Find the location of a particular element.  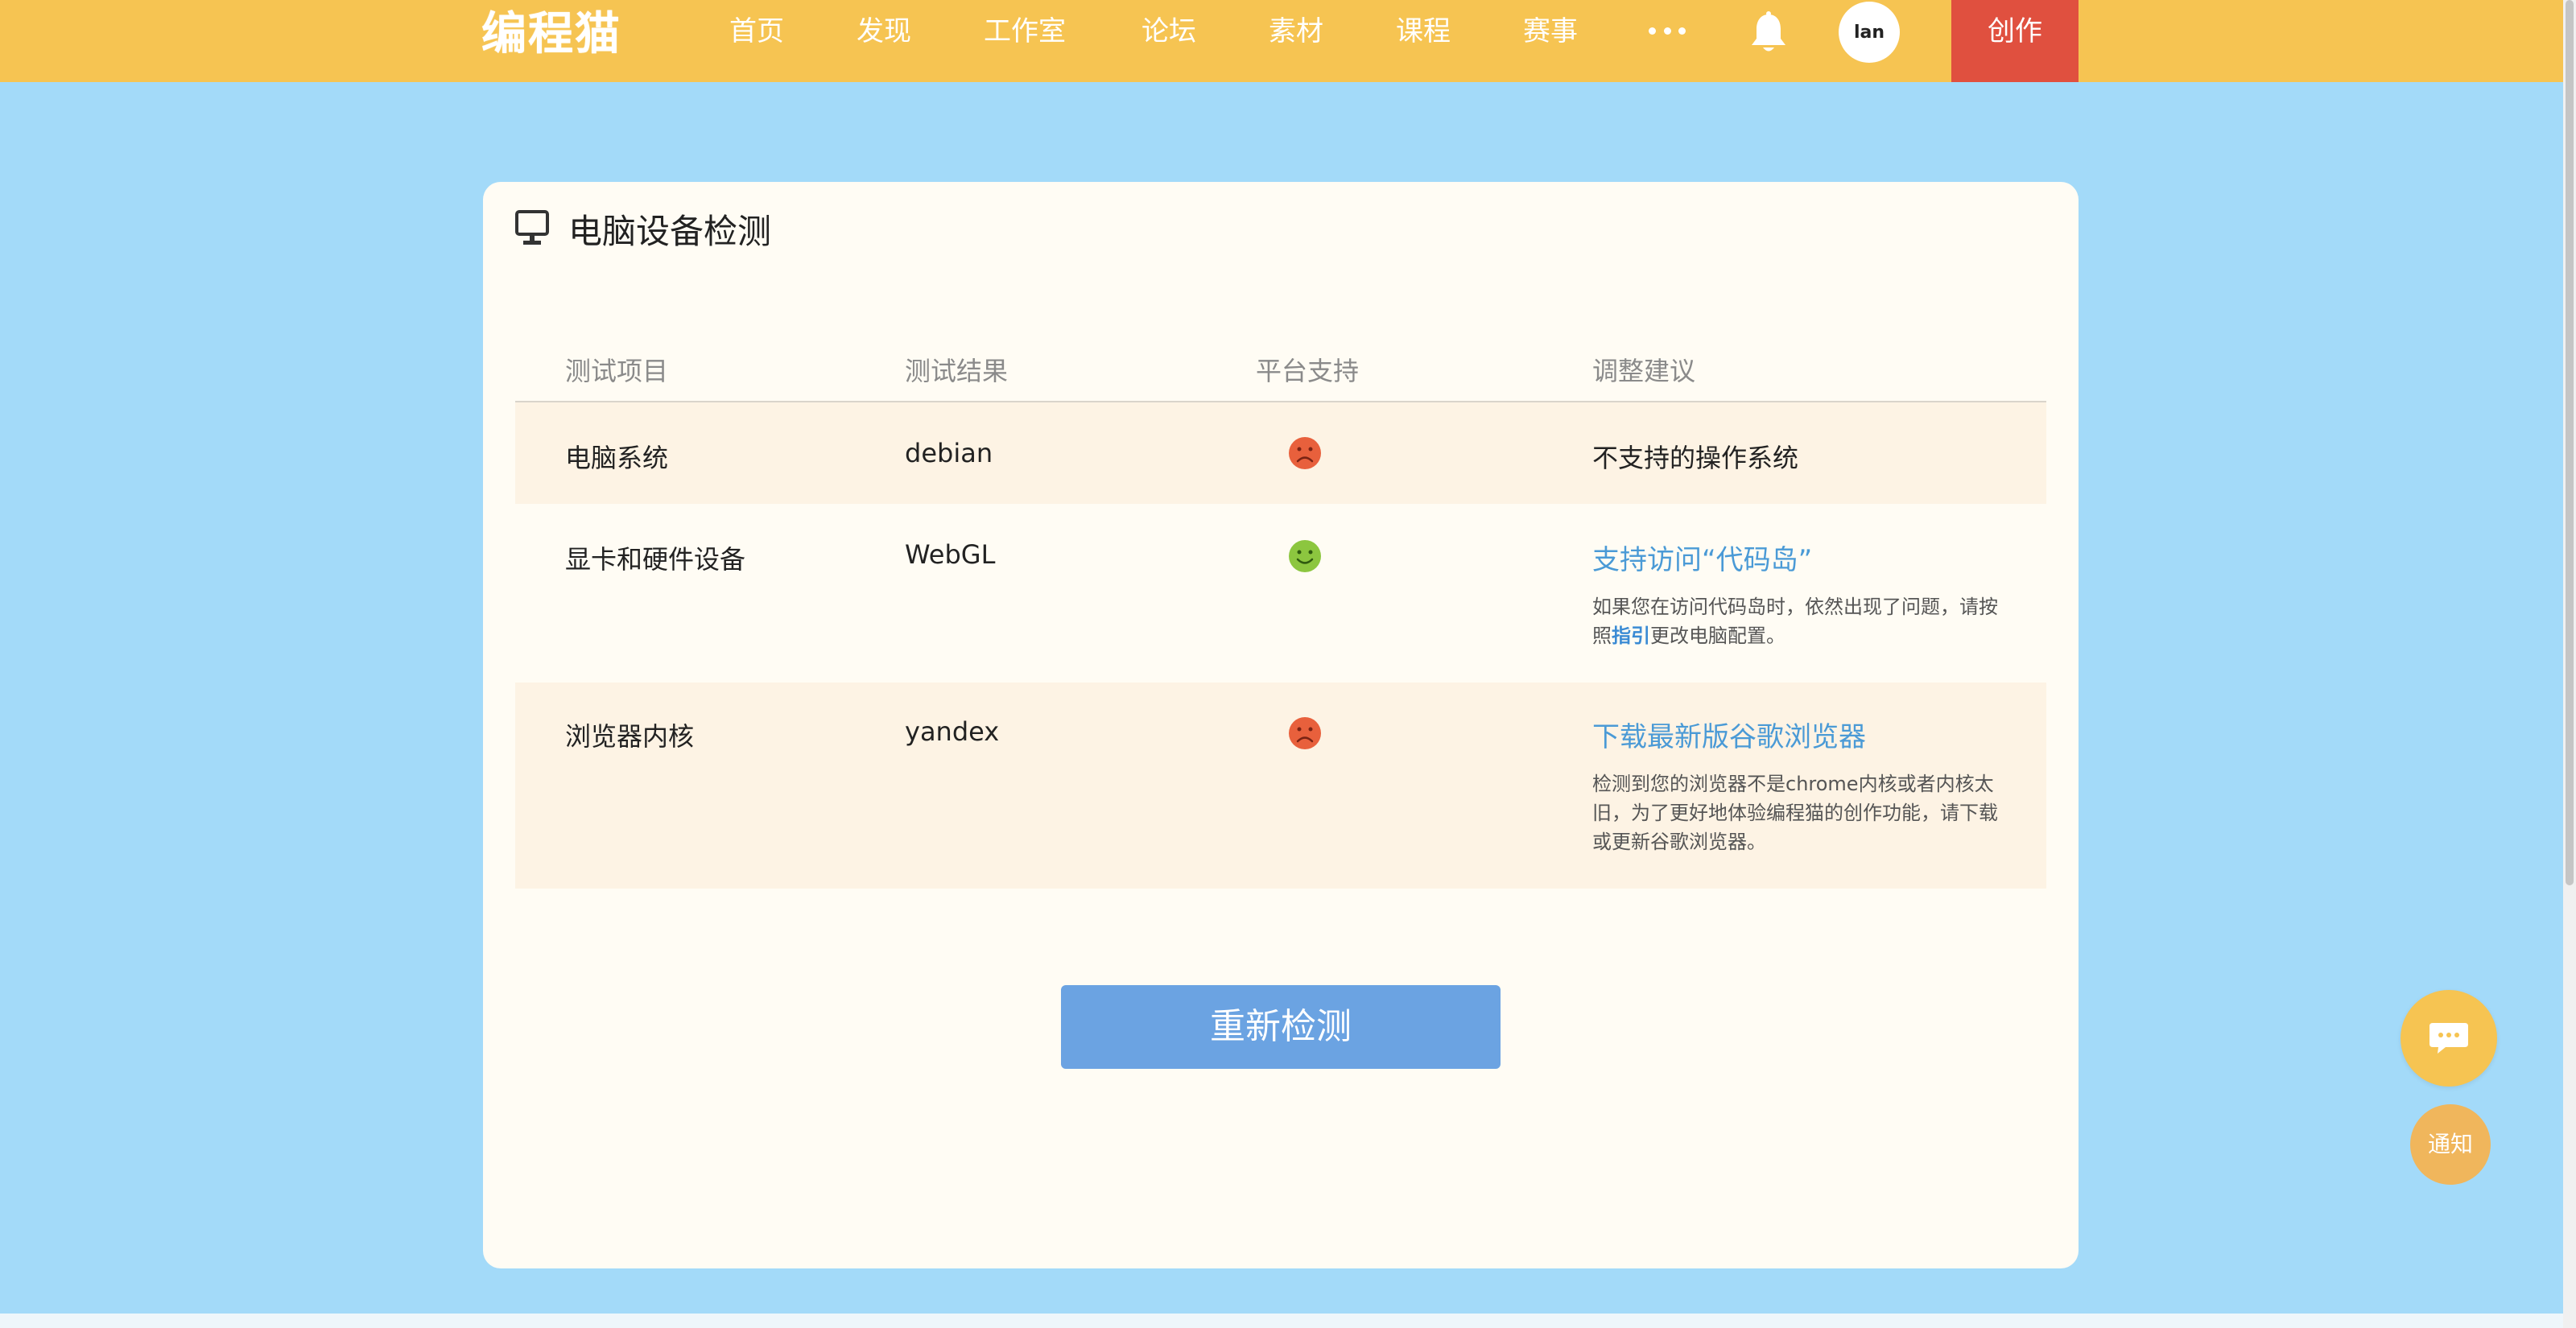

table-row: 电脑系统 debian 不支持的操作系统 is located at coordinates (1280, 453).